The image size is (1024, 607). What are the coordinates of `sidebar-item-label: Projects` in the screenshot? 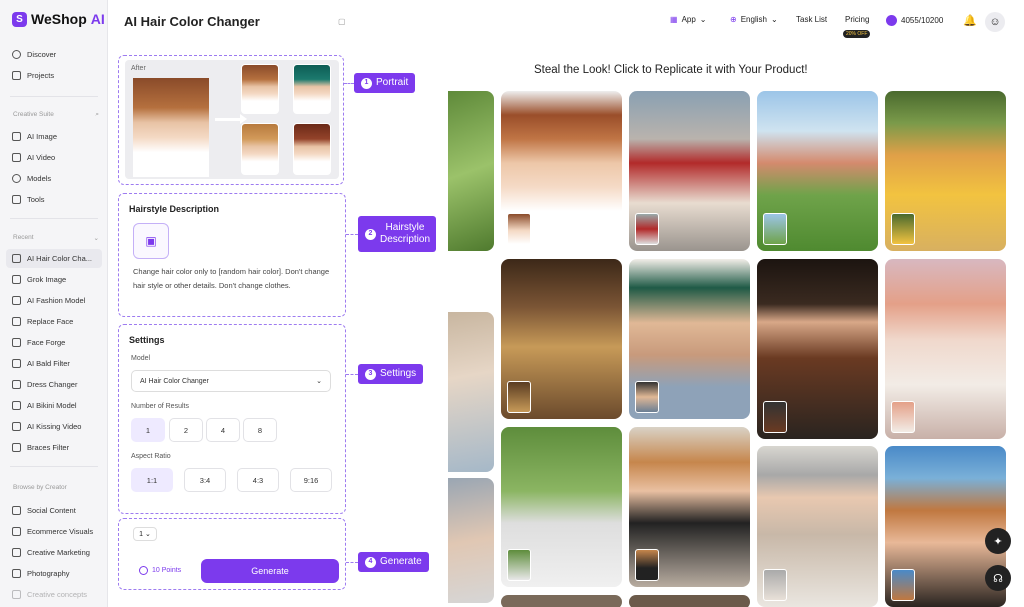 It's located at (41, 75).